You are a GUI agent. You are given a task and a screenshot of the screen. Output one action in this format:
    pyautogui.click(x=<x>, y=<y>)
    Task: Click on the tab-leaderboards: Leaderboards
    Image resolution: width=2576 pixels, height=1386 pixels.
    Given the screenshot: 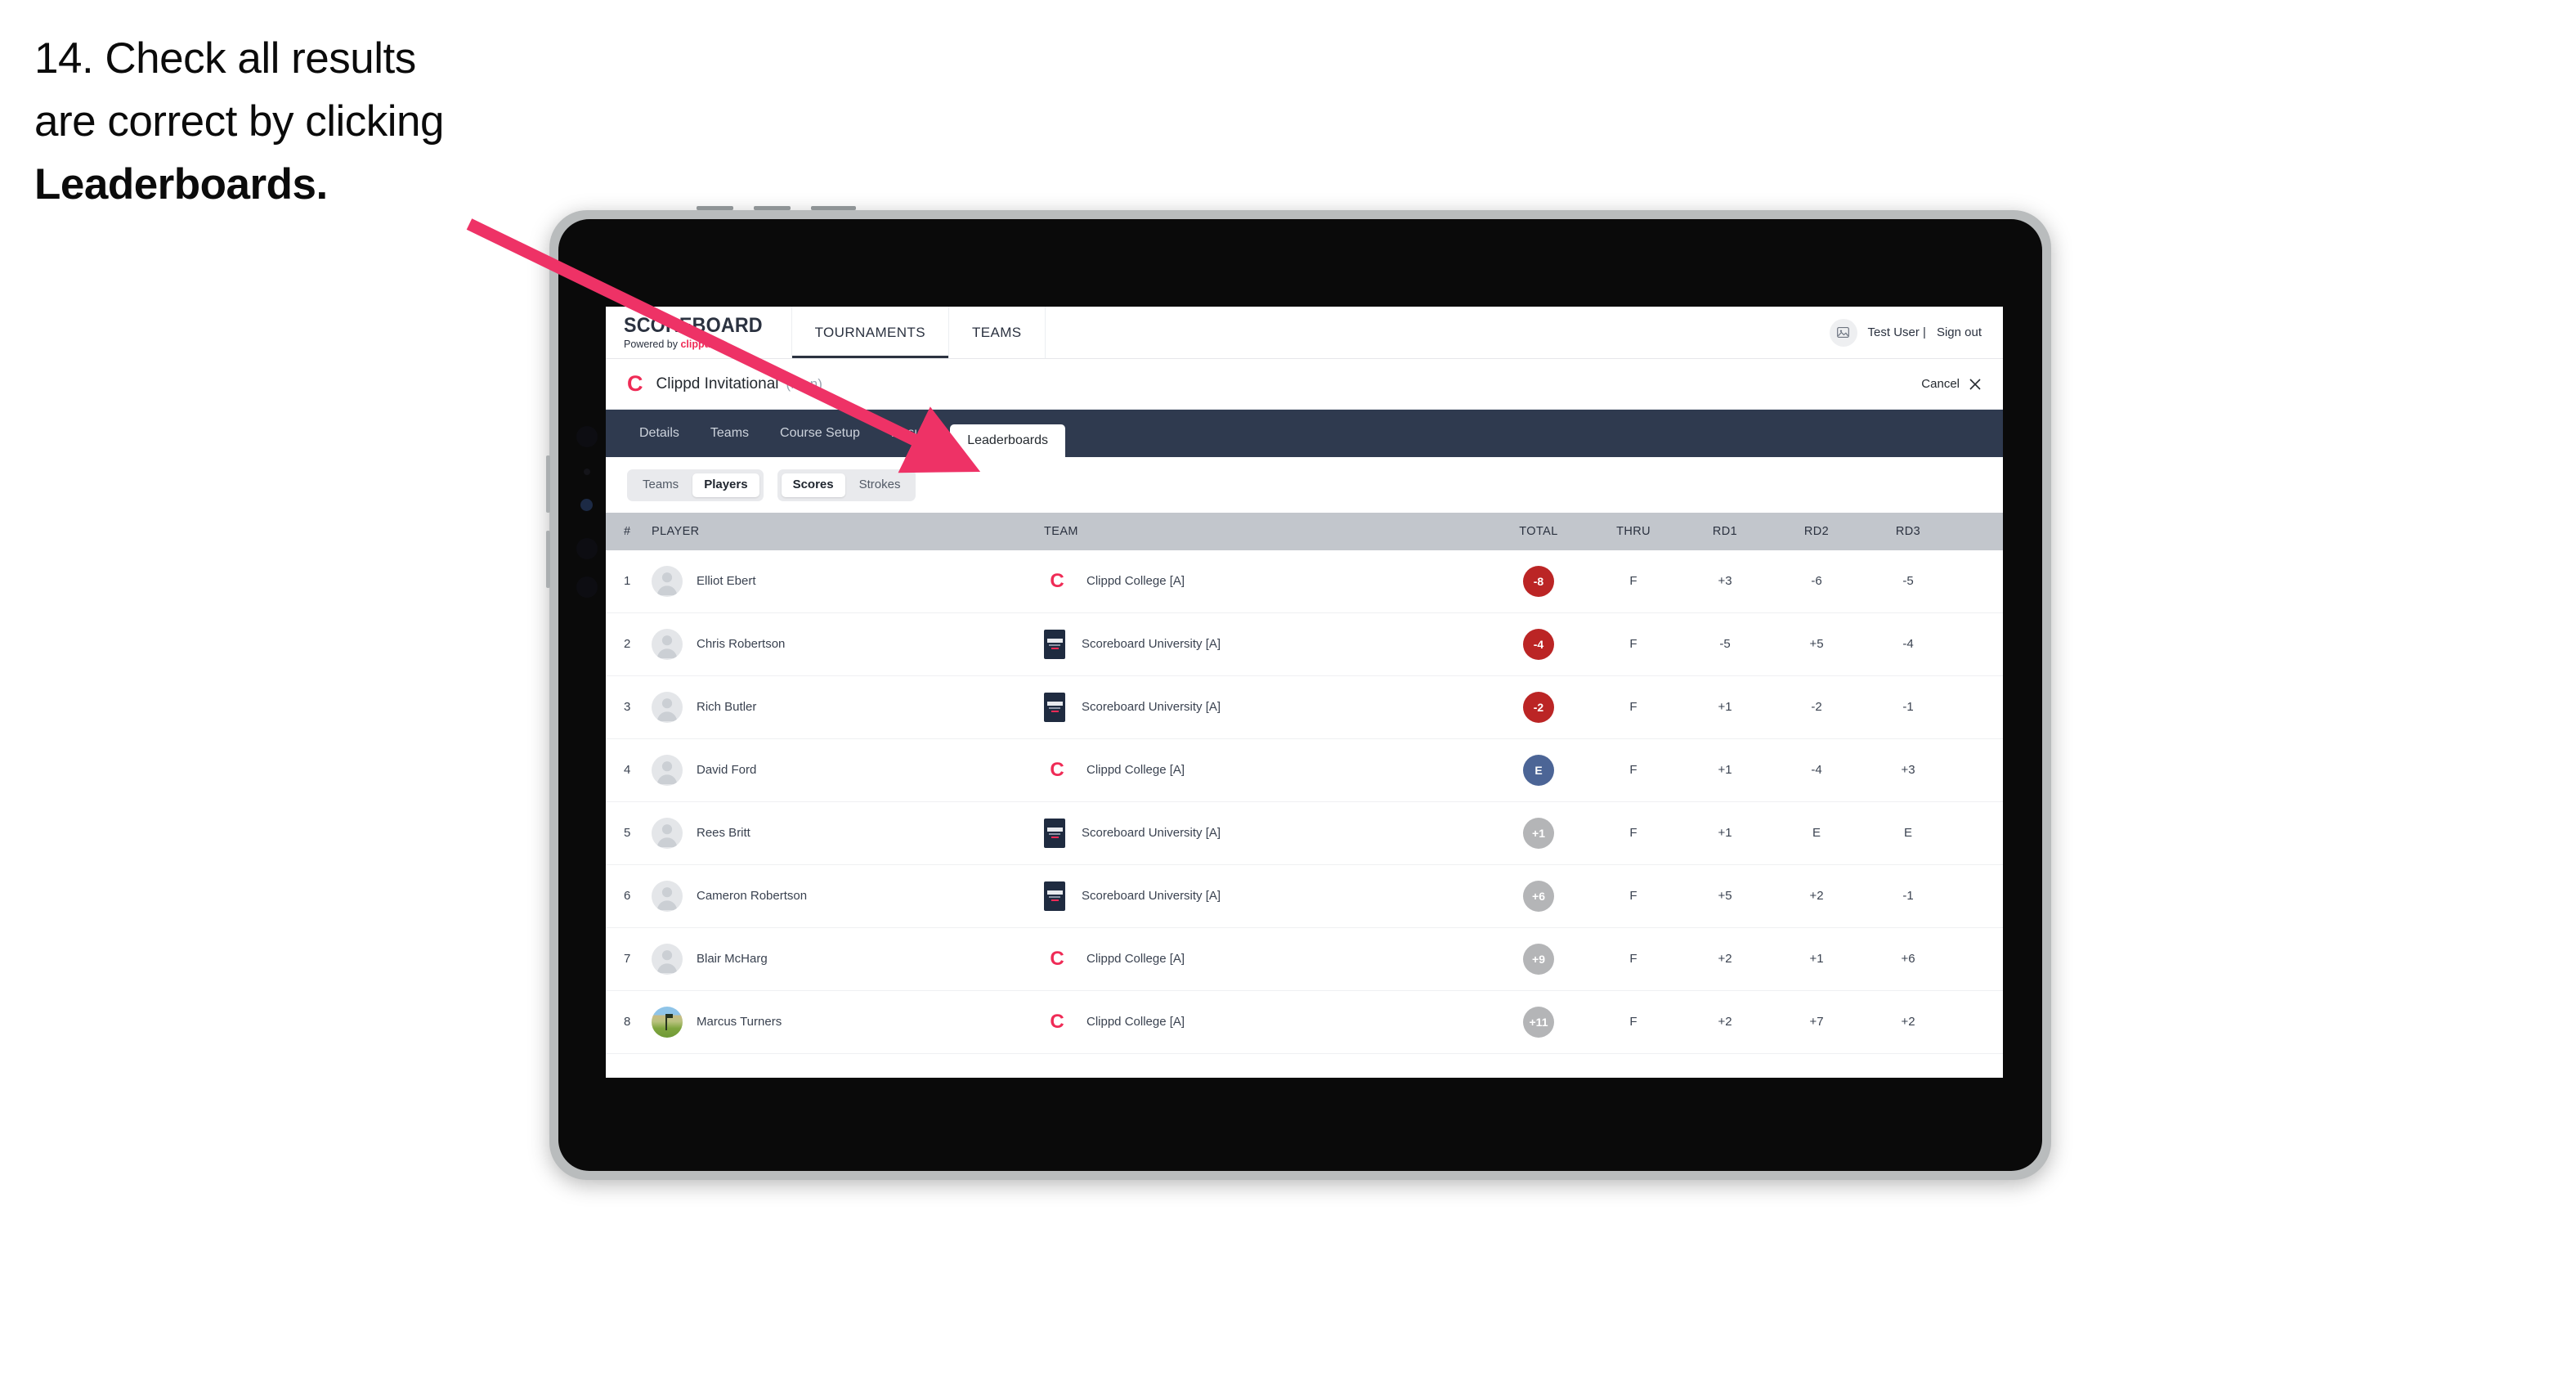 What is the action you would take?
    pyautogui.click(x=1007, y=441)
    